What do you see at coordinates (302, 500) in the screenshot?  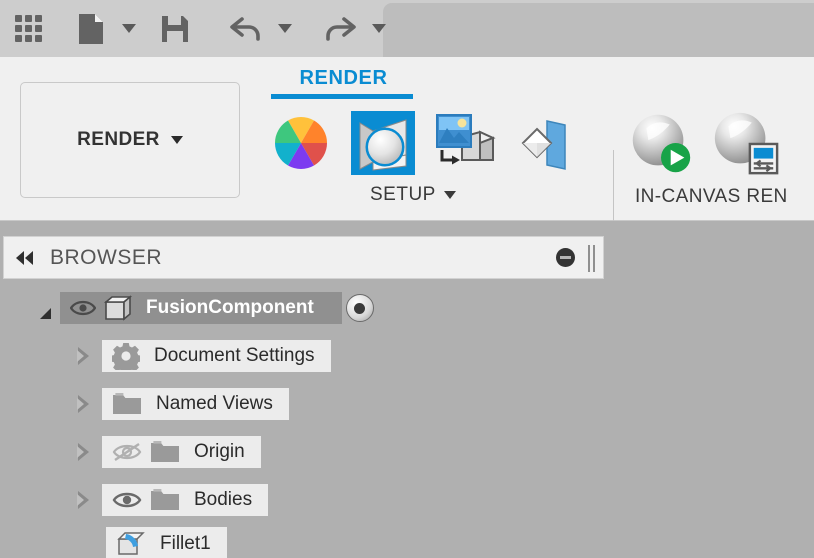 I see `tree-row-bodies: Bodies` at bounding box center [302, 500].